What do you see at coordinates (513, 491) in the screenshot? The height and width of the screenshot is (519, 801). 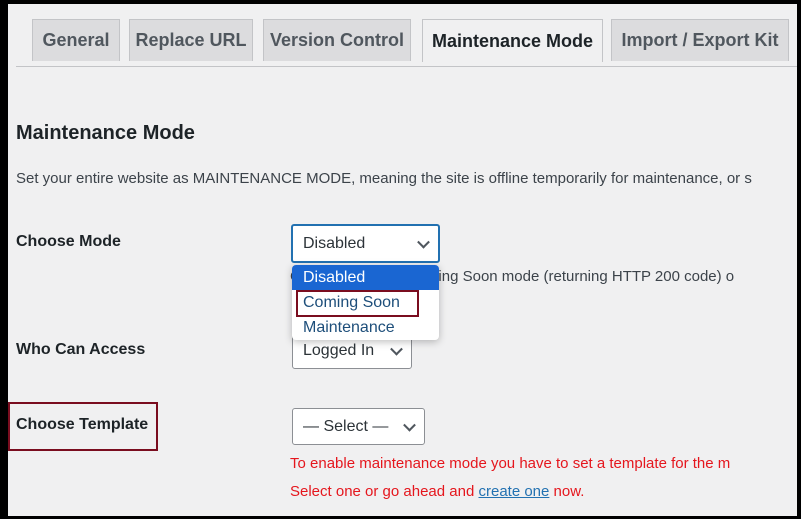 I see `create-one-link: create one` at bounding box center [513, 491].